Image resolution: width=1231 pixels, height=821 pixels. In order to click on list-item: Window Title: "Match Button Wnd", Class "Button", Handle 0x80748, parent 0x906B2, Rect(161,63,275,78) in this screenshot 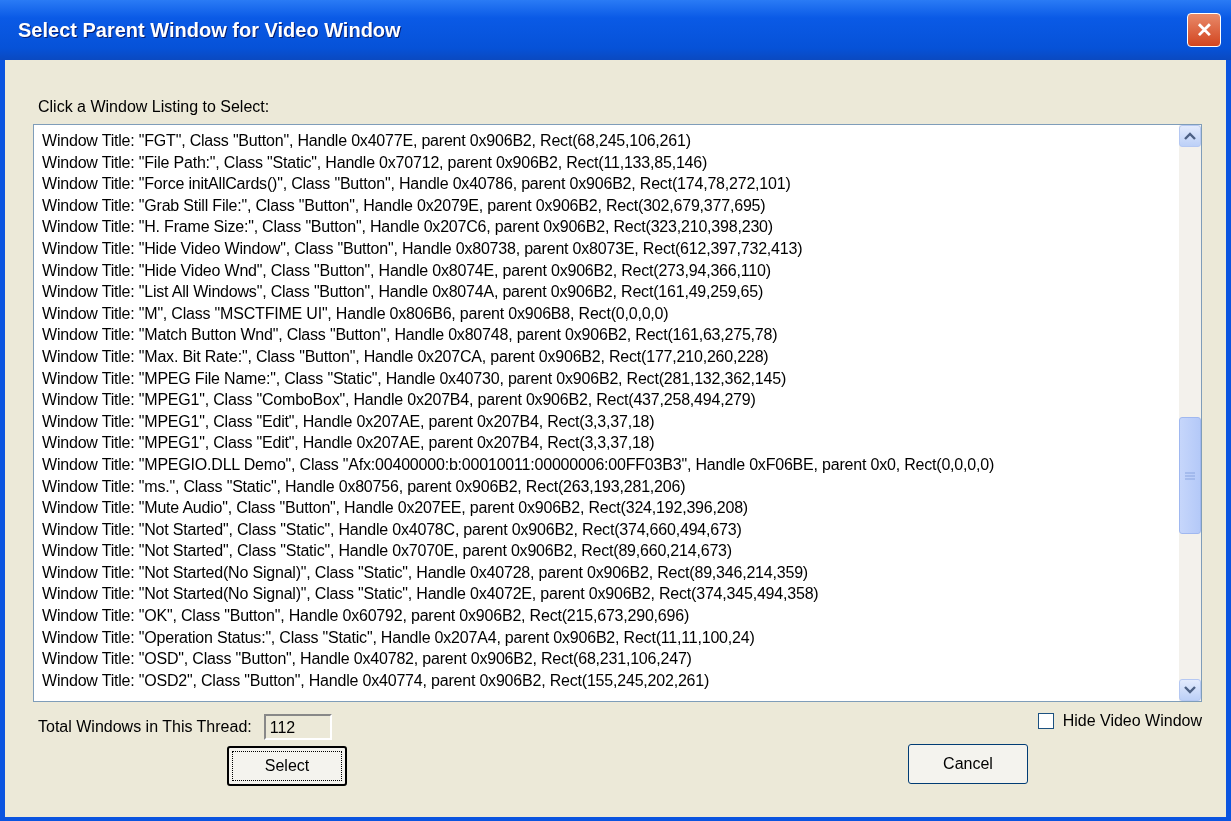, I will do `click(610, 335)`.